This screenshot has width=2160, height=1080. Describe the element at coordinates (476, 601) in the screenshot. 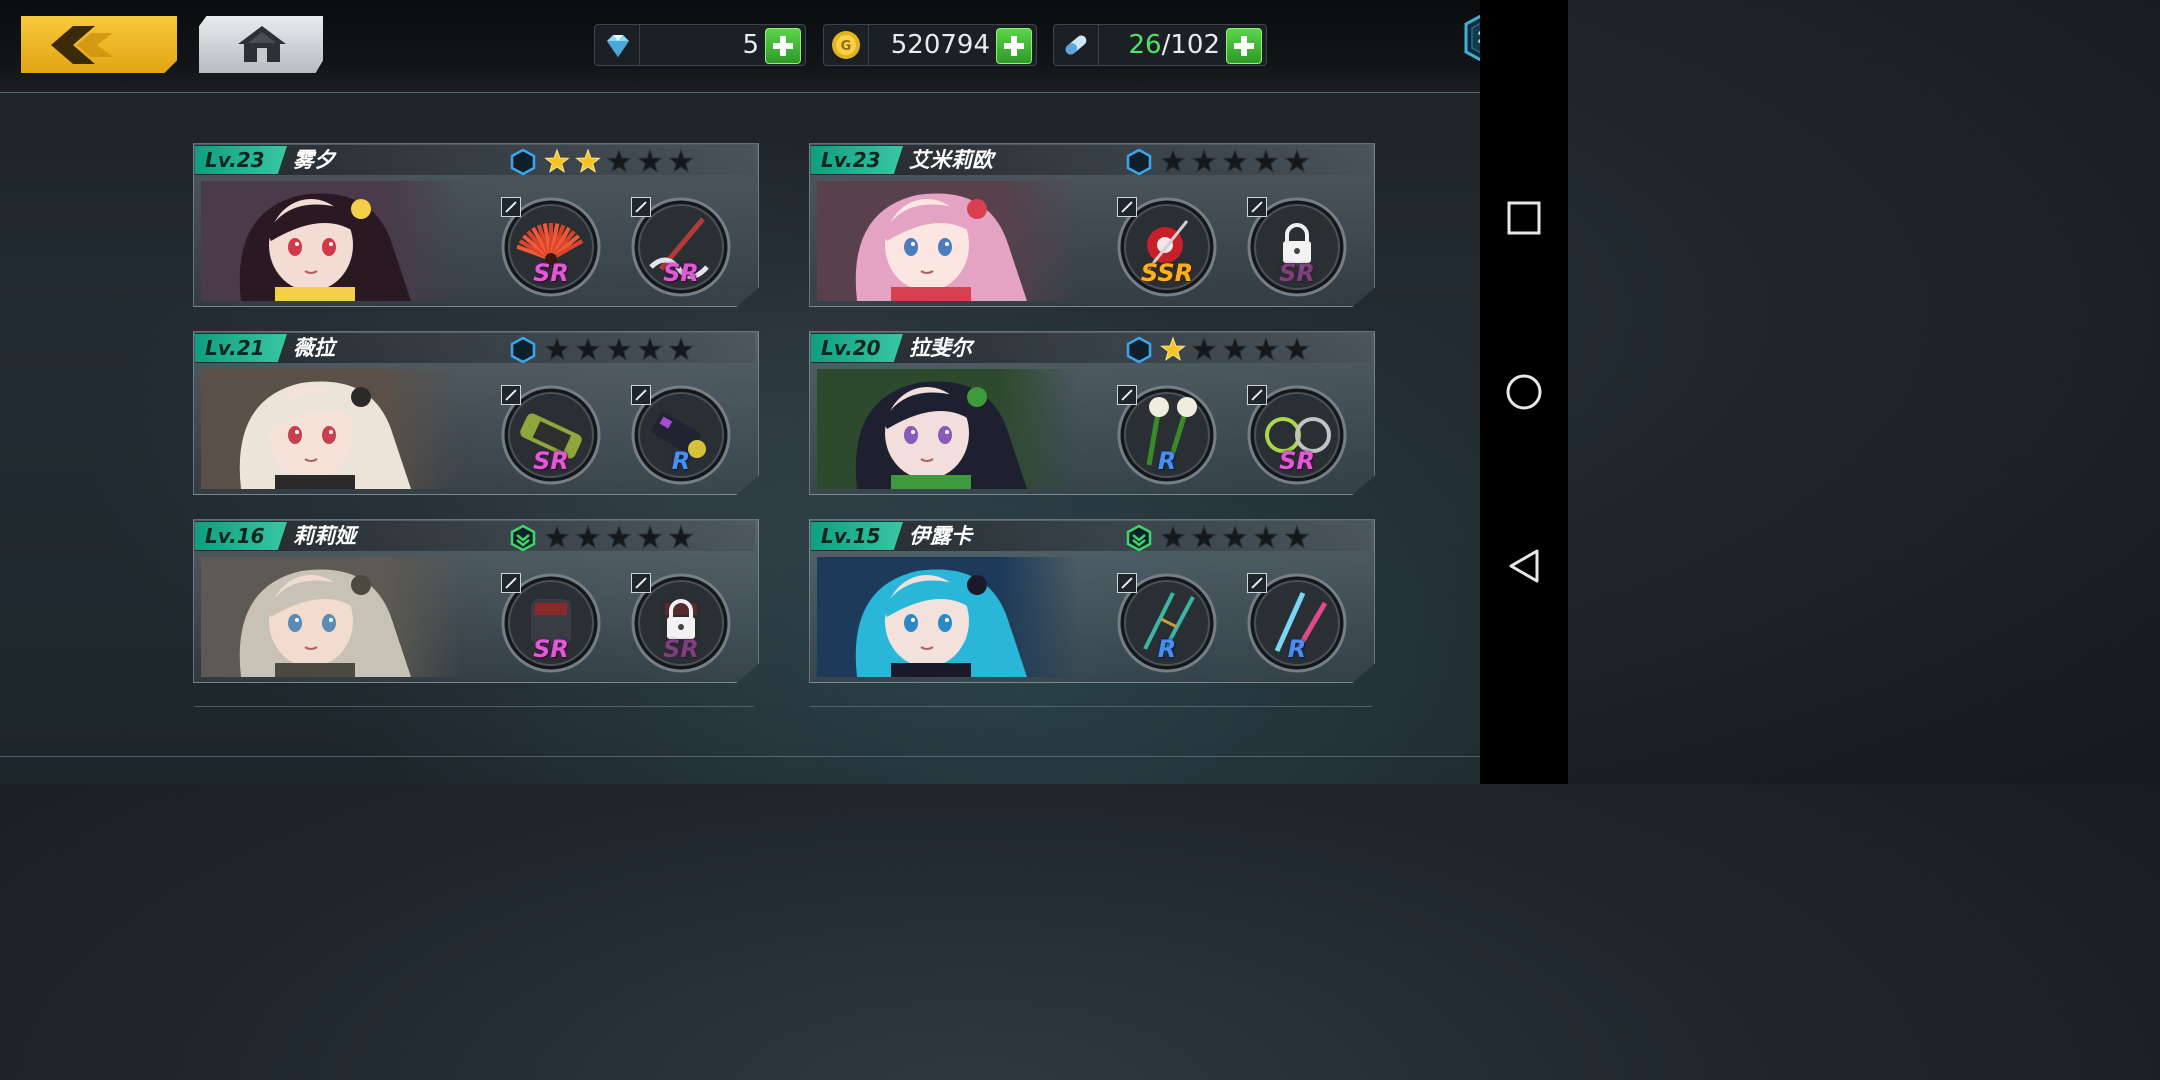

I see `character-card: Lv.16 莉莉娅 SR SR` at that location.